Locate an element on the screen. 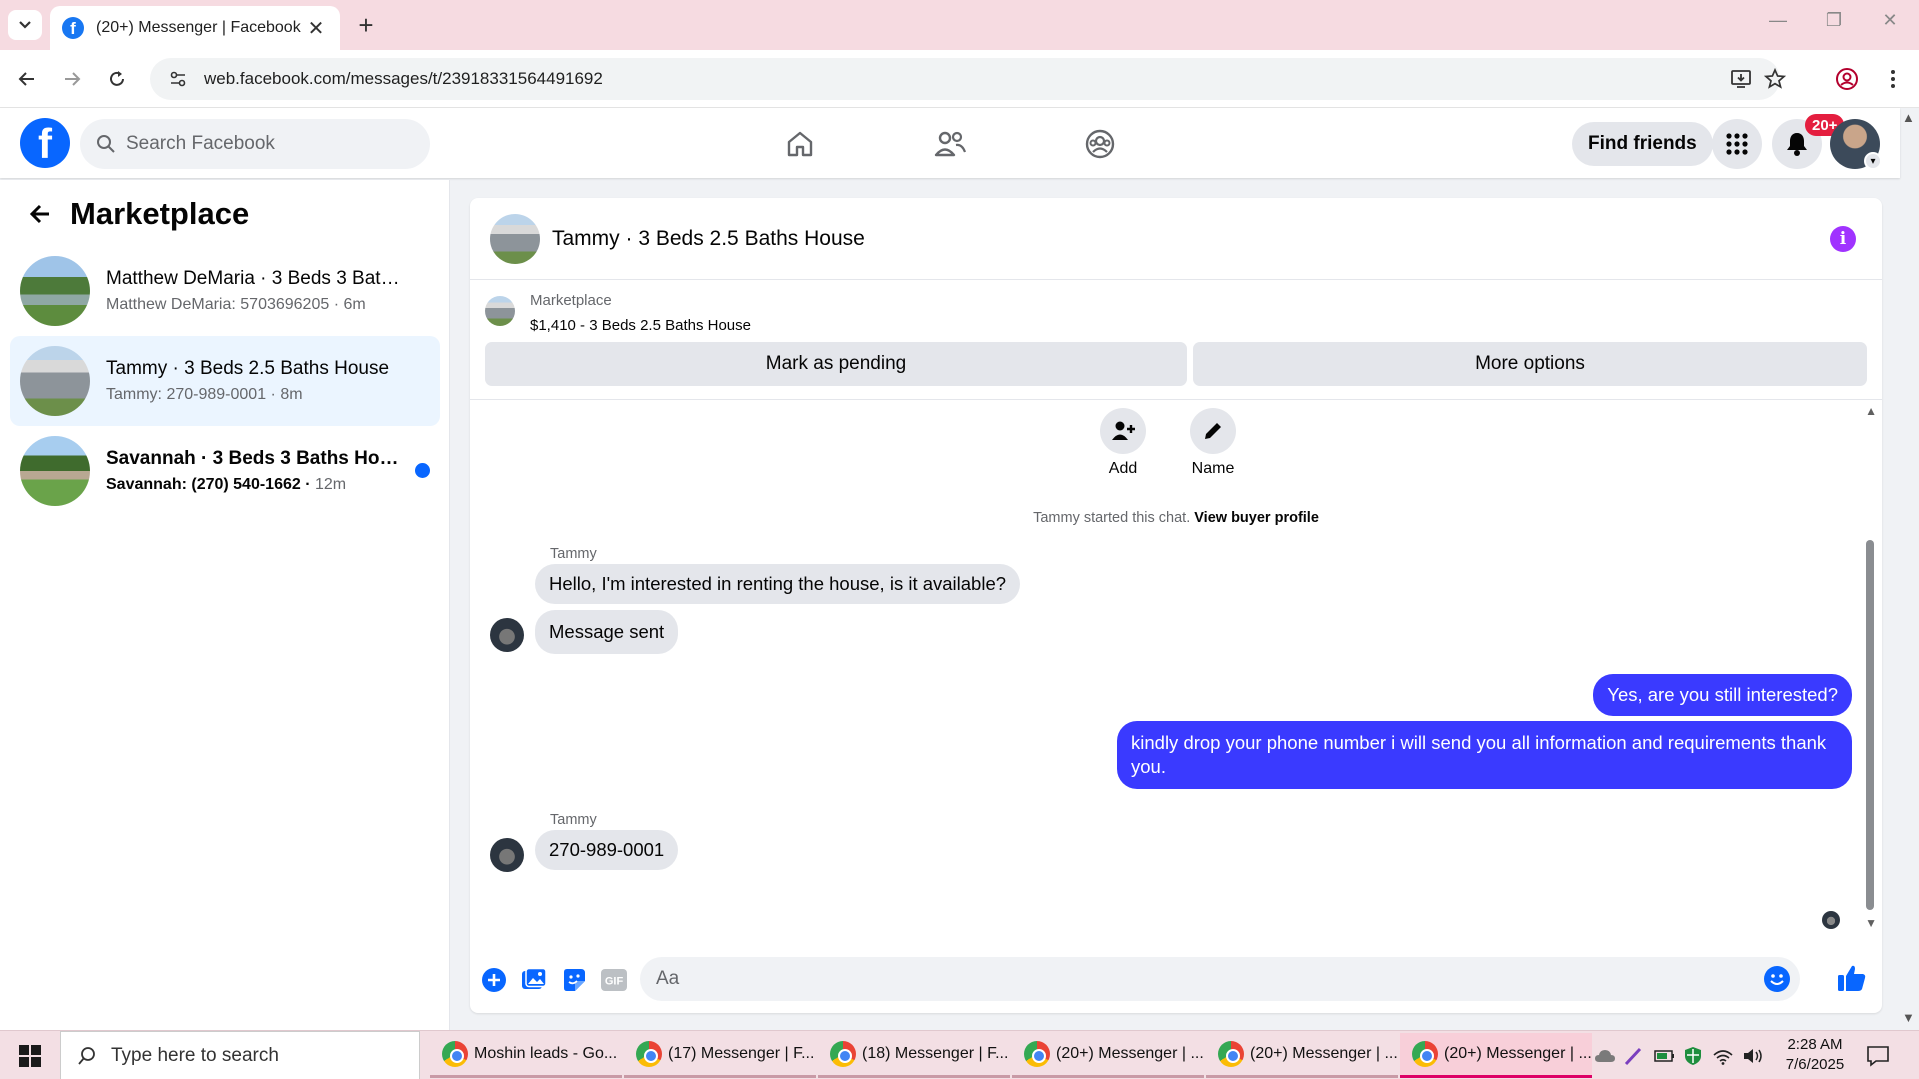  facebook-search-box is located at coordinates (255, 144).